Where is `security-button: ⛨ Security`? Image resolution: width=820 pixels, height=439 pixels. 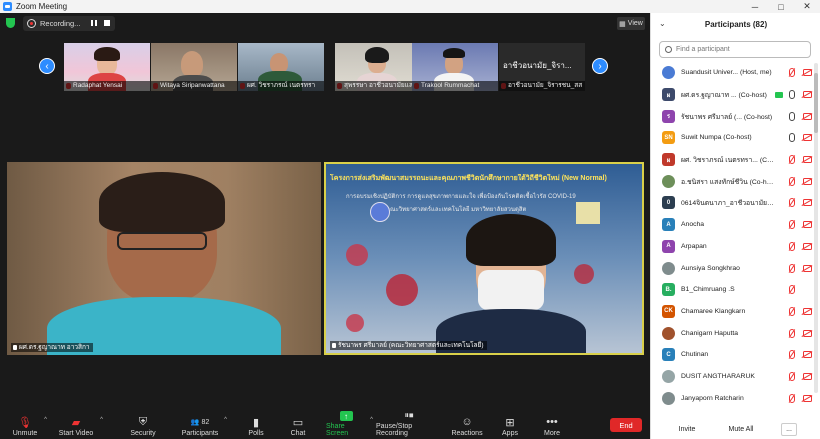
security-button: ⛨ Security is located at coordinates (143, 424).